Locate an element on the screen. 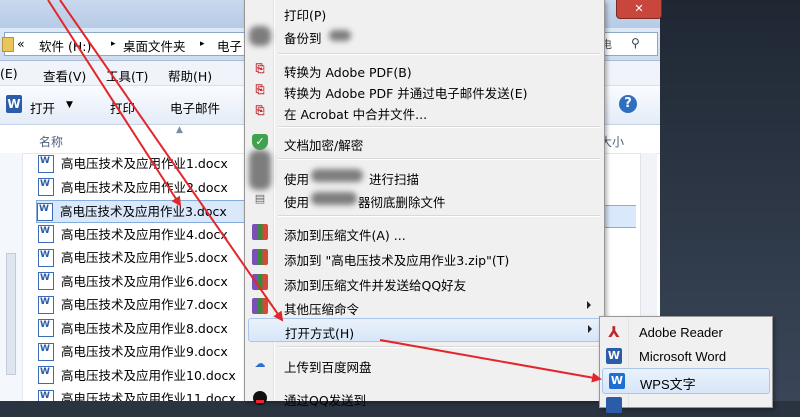  shredder-icon: ▤ is located at coordinates (260, 198).